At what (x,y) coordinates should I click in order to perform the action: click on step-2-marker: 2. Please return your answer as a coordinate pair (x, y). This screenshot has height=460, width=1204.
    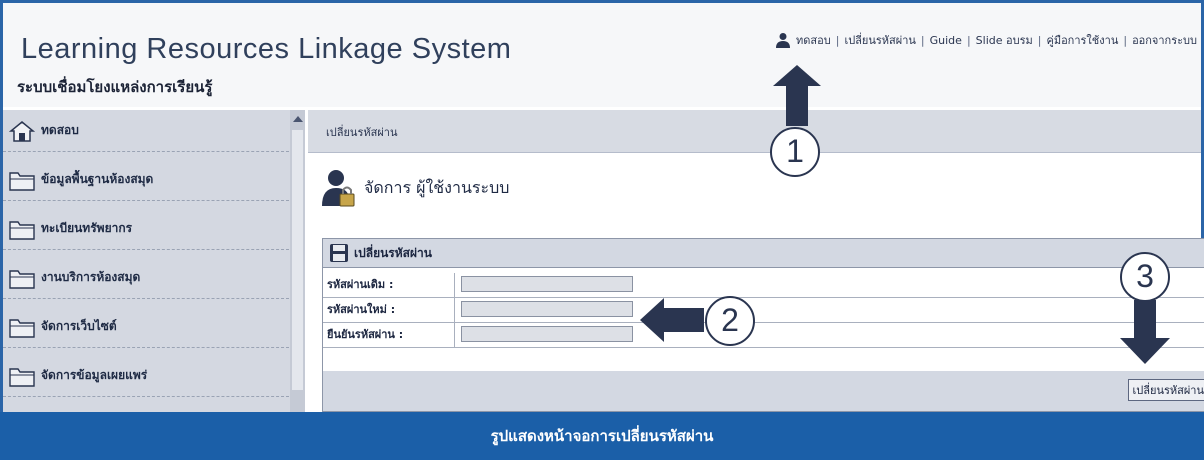
    Looking at the image, I should click on (730, 321).